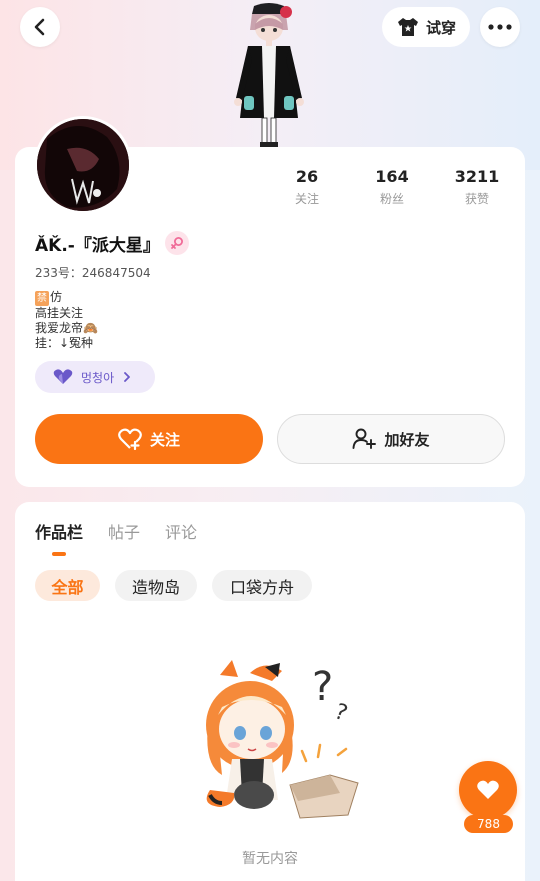 Image resolution: width=540 pixels, height=881 pixels. What do you see at coordinates (407, 27) in the screenshot?
I see `shirt-icon` at bounding box center [407, 27].